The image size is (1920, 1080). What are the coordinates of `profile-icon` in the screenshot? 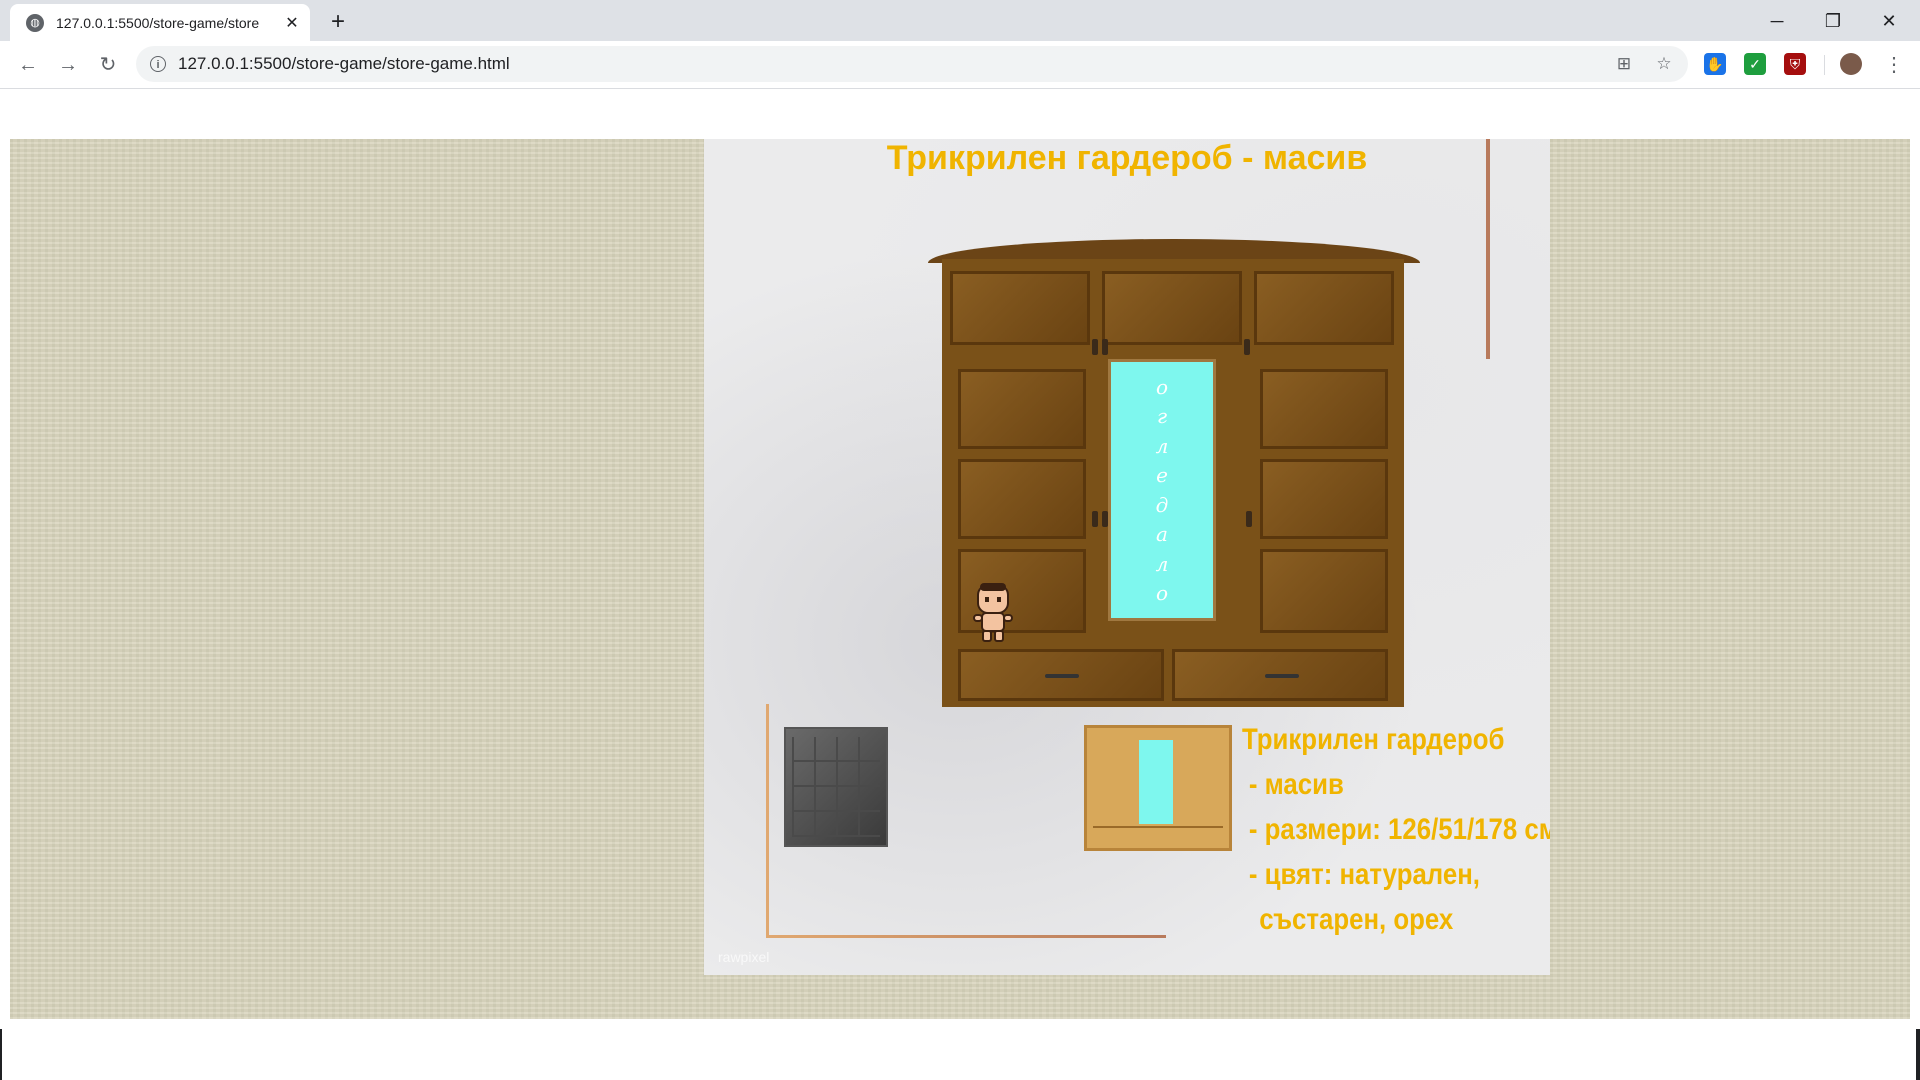 It's located at (1851, 64).